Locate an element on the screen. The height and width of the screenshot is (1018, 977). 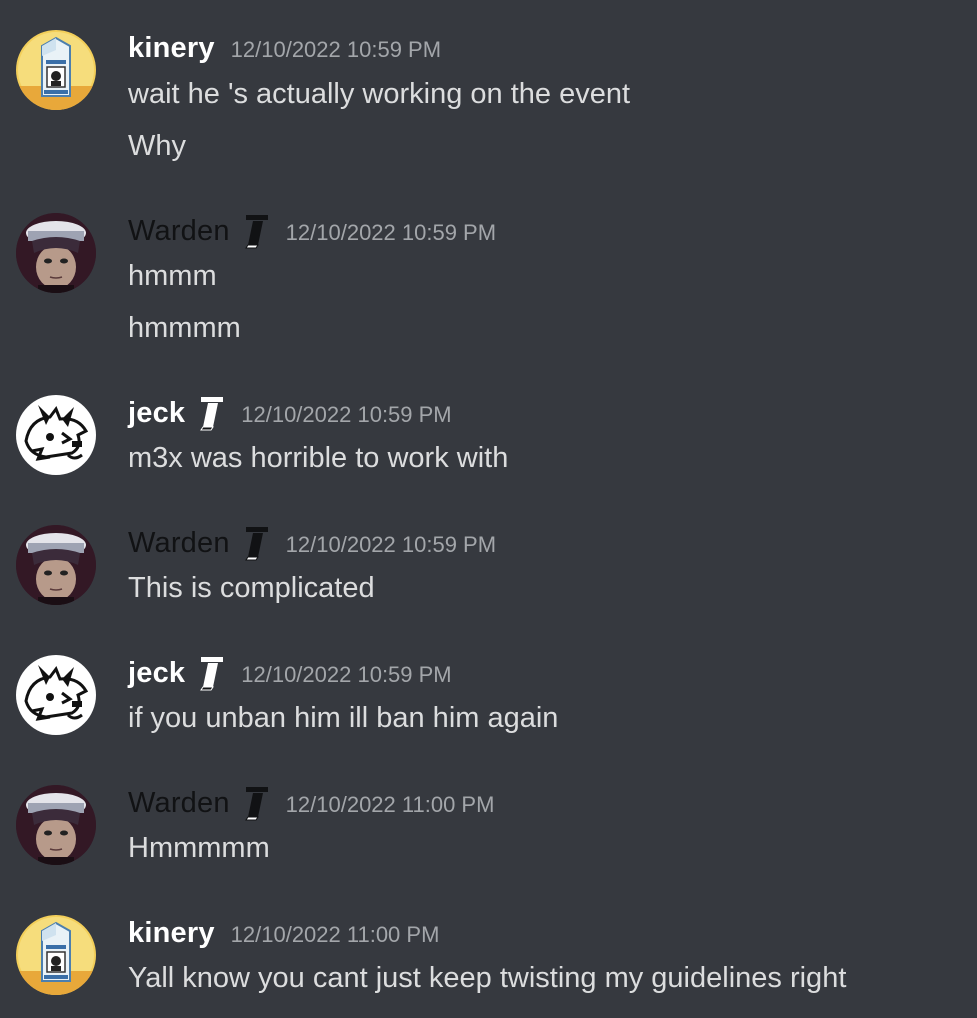
message-text: wait he 's actually working on the event is located at coordinates (379, 94).